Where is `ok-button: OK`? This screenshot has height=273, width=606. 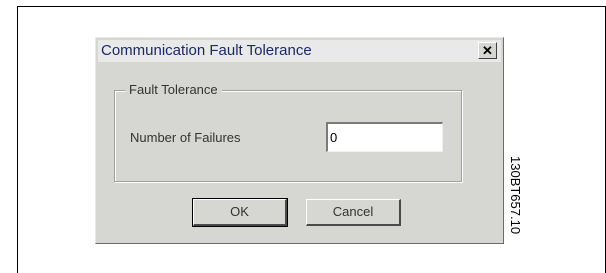 ok-button: OK is located at coordinates (240, 212).